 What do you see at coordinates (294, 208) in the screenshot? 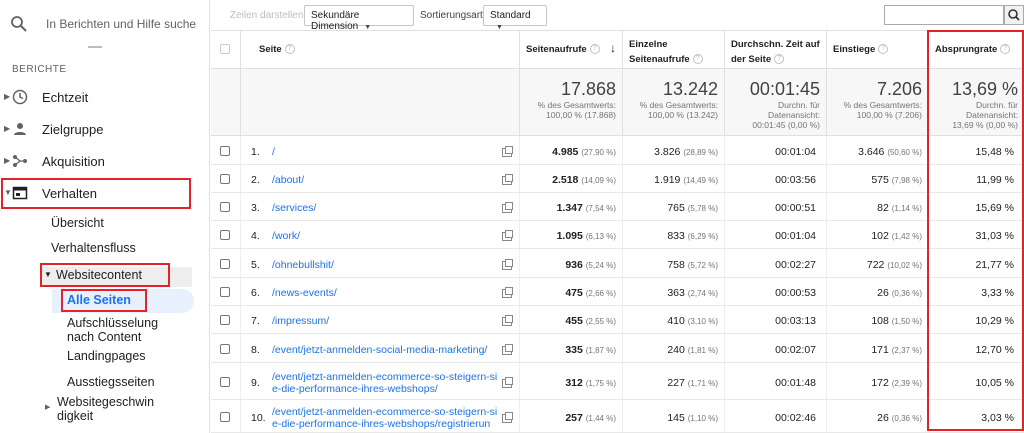
I see `page-link: /services/` at bounding box center [294, 208].